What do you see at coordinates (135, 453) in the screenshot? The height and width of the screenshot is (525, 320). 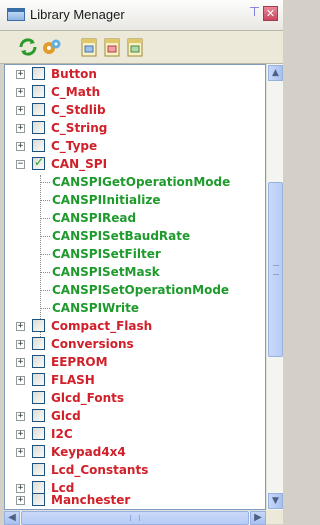 I see `tree-item-keypad4x4: + Keypad4x4` at bounding box center [135, 453].